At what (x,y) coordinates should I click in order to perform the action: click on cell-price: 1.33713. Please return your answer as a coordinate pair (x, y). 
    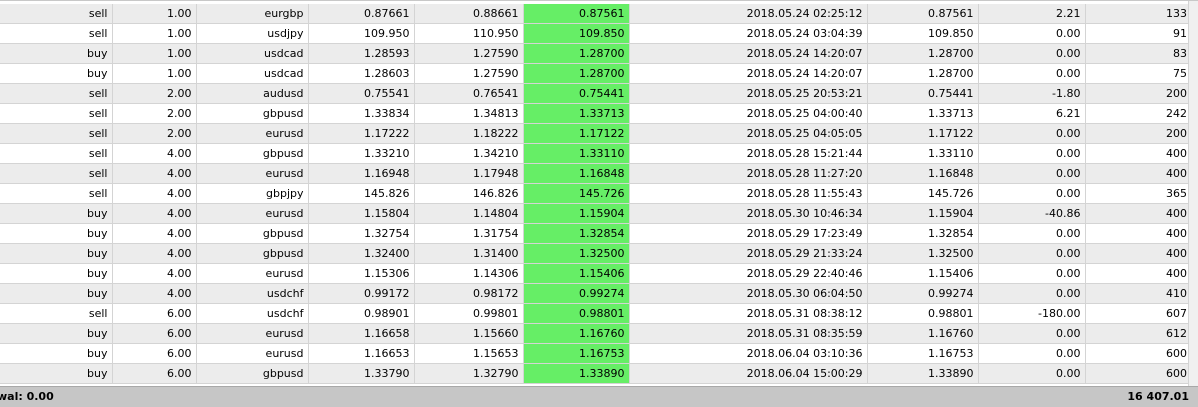
    Looking at the image, I should click on (923, 113).